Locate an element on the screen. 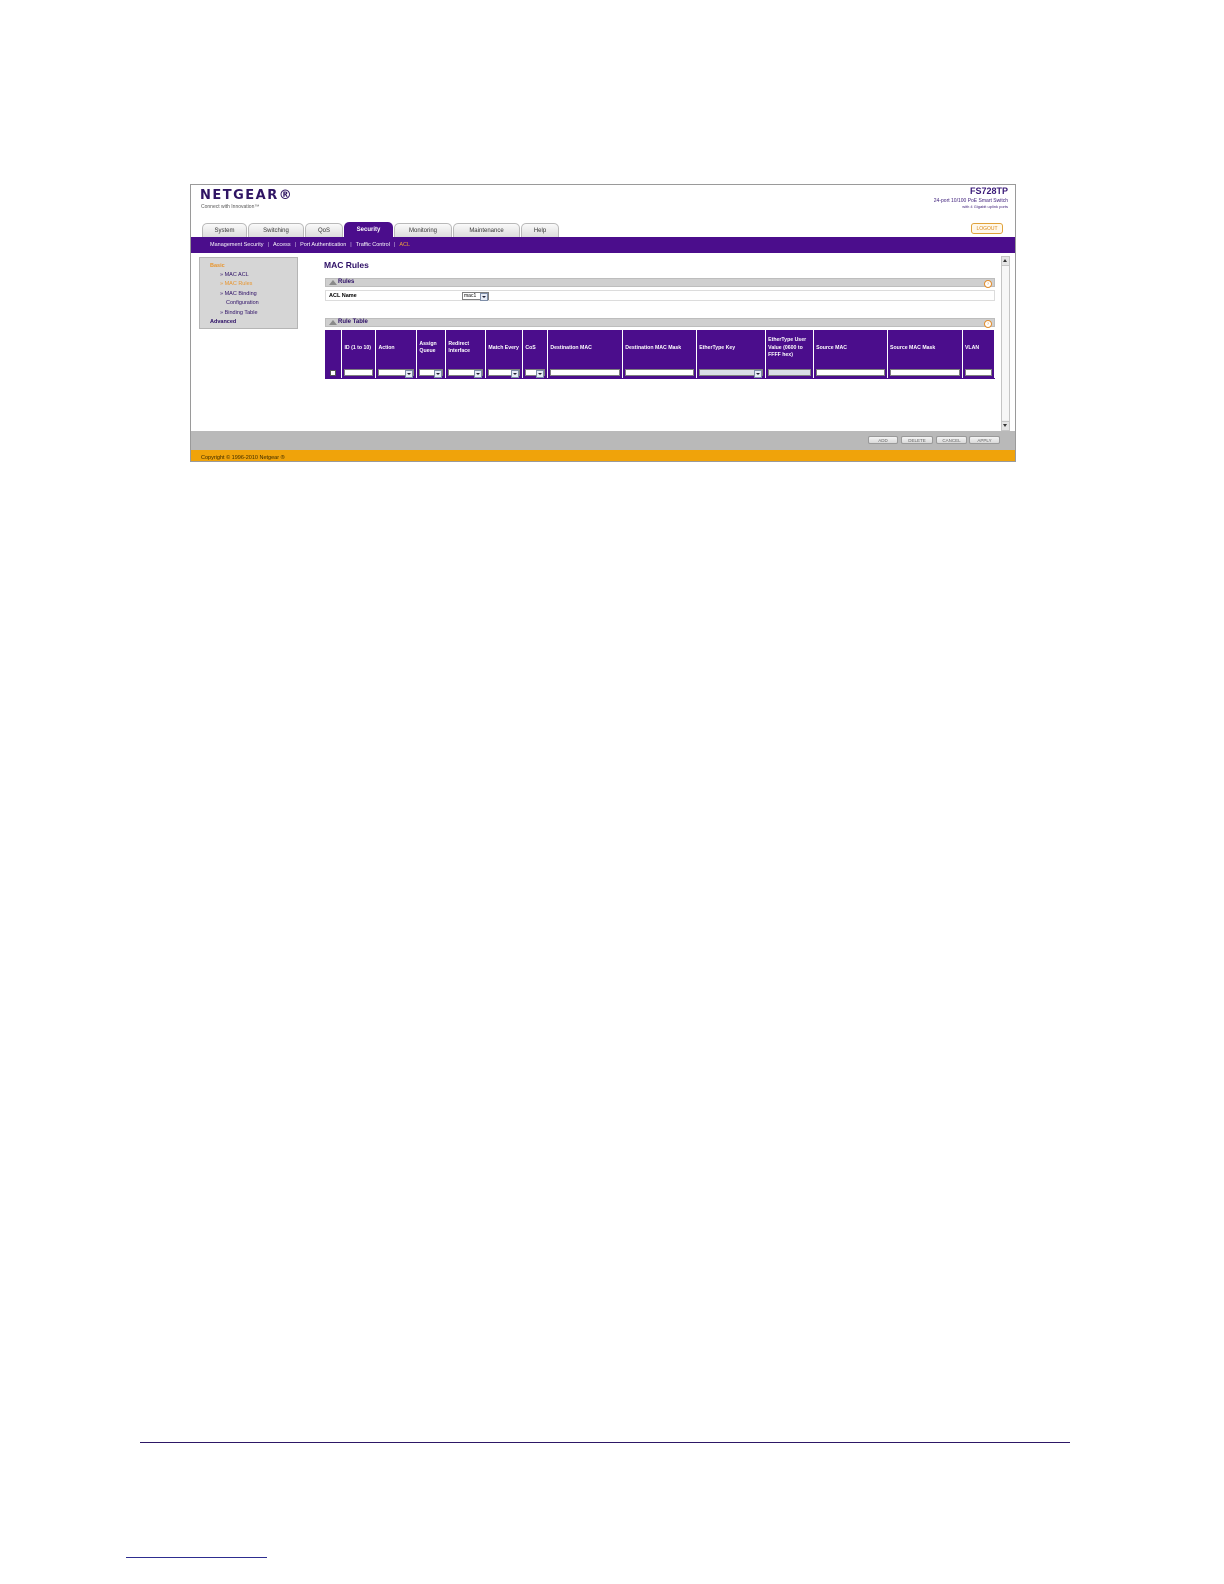 The width and height of the screenshot is (1224, 1584). nav-mac-binding: » MAC Binding is located at coordinates (238, 294).